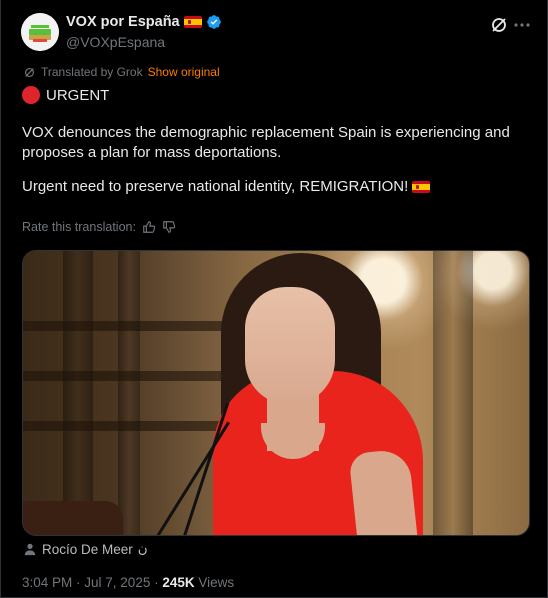  Describe the element at coordinates (31, 95) in the screenshot. I see `red-circle-icon` at that location.